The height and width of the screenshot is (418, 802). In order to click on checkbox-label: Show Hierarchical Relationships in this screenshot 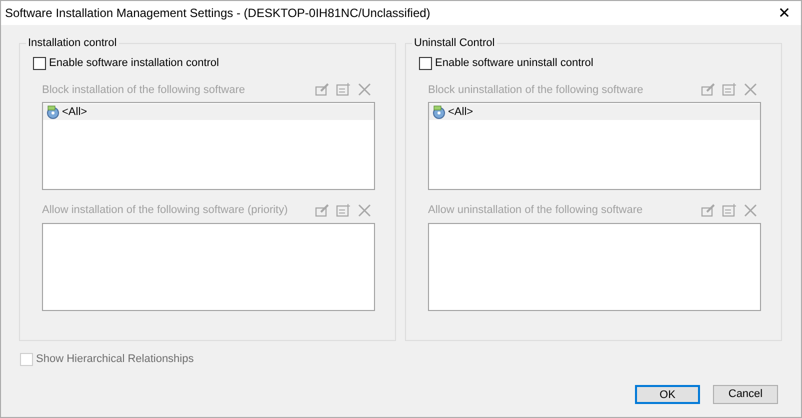, I will do `click(115, 359)`.